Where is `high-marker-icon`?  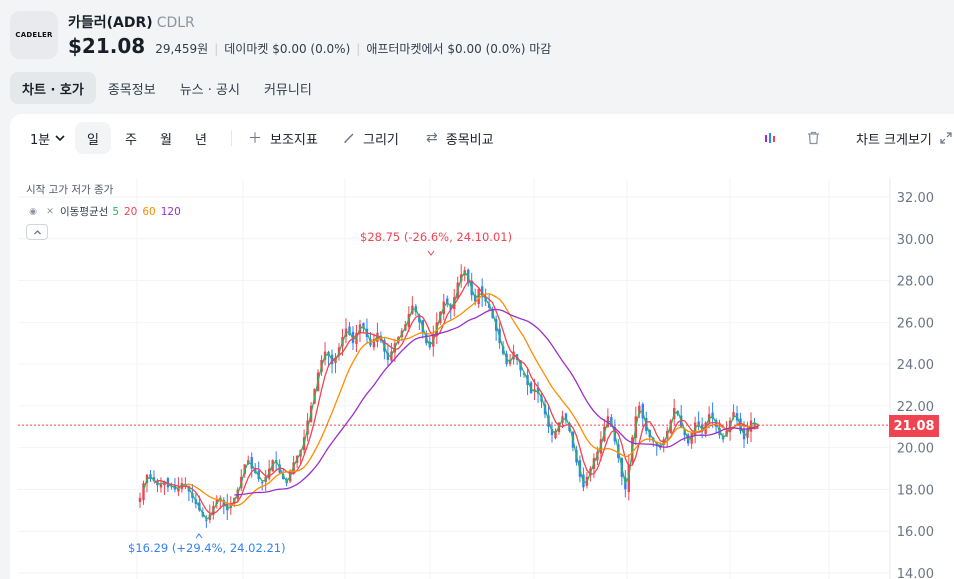 high-marker-icon is located at coordinates (431, 253).